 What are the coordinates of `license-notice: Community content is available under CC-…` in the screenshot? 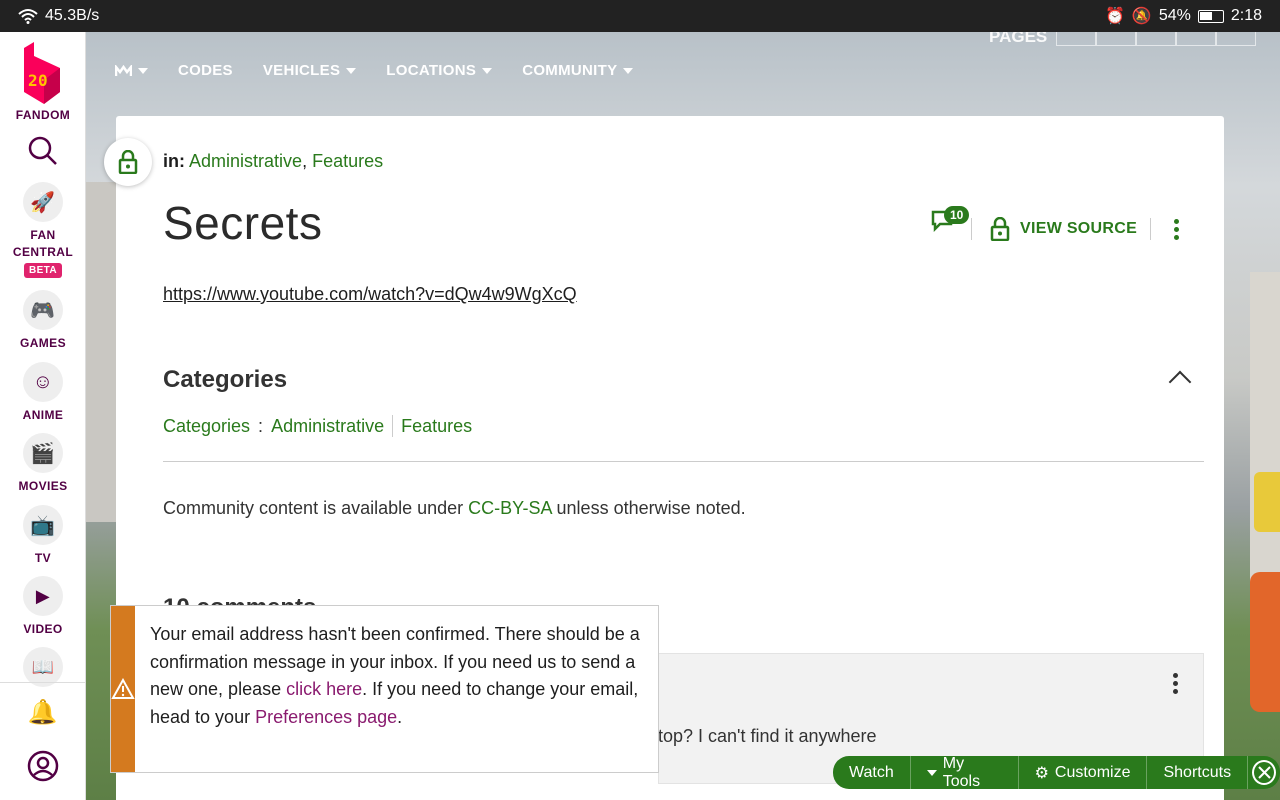 It's located at (454, 508).